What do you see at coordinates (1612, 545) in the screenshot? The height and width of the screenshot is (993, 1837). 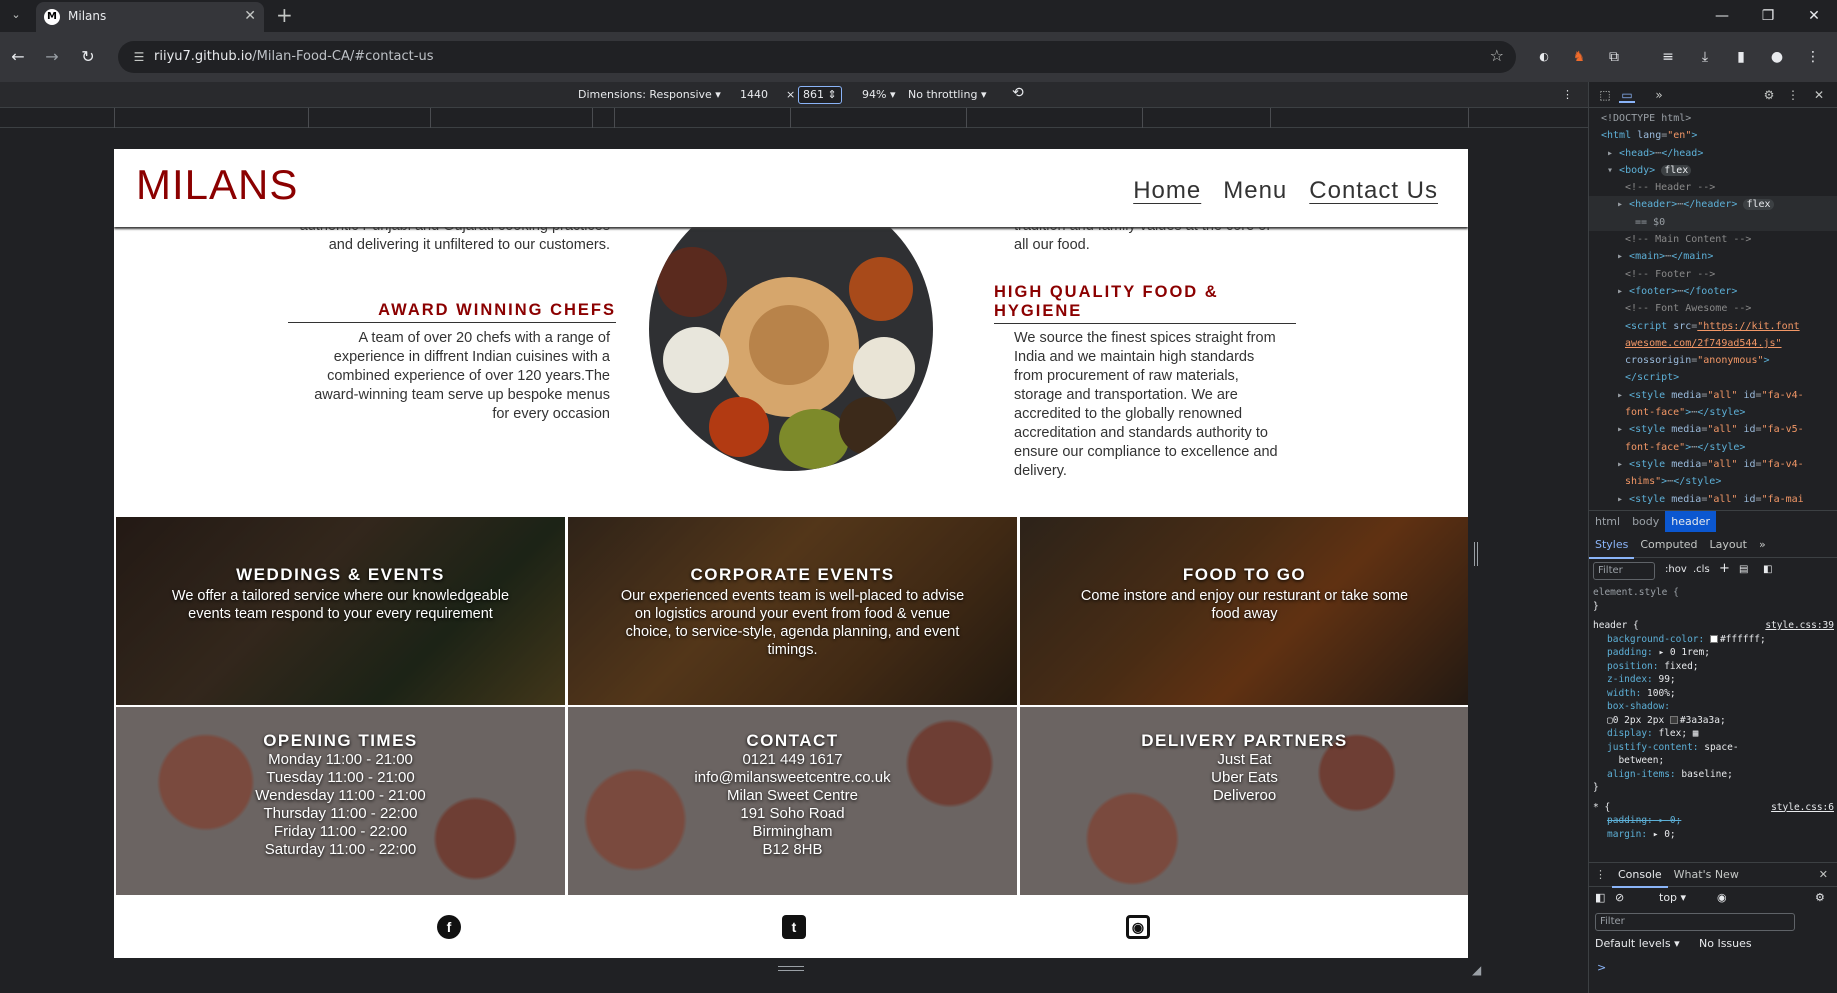 I see `tab-styles: Styles` at bounding box center [1612, 545].